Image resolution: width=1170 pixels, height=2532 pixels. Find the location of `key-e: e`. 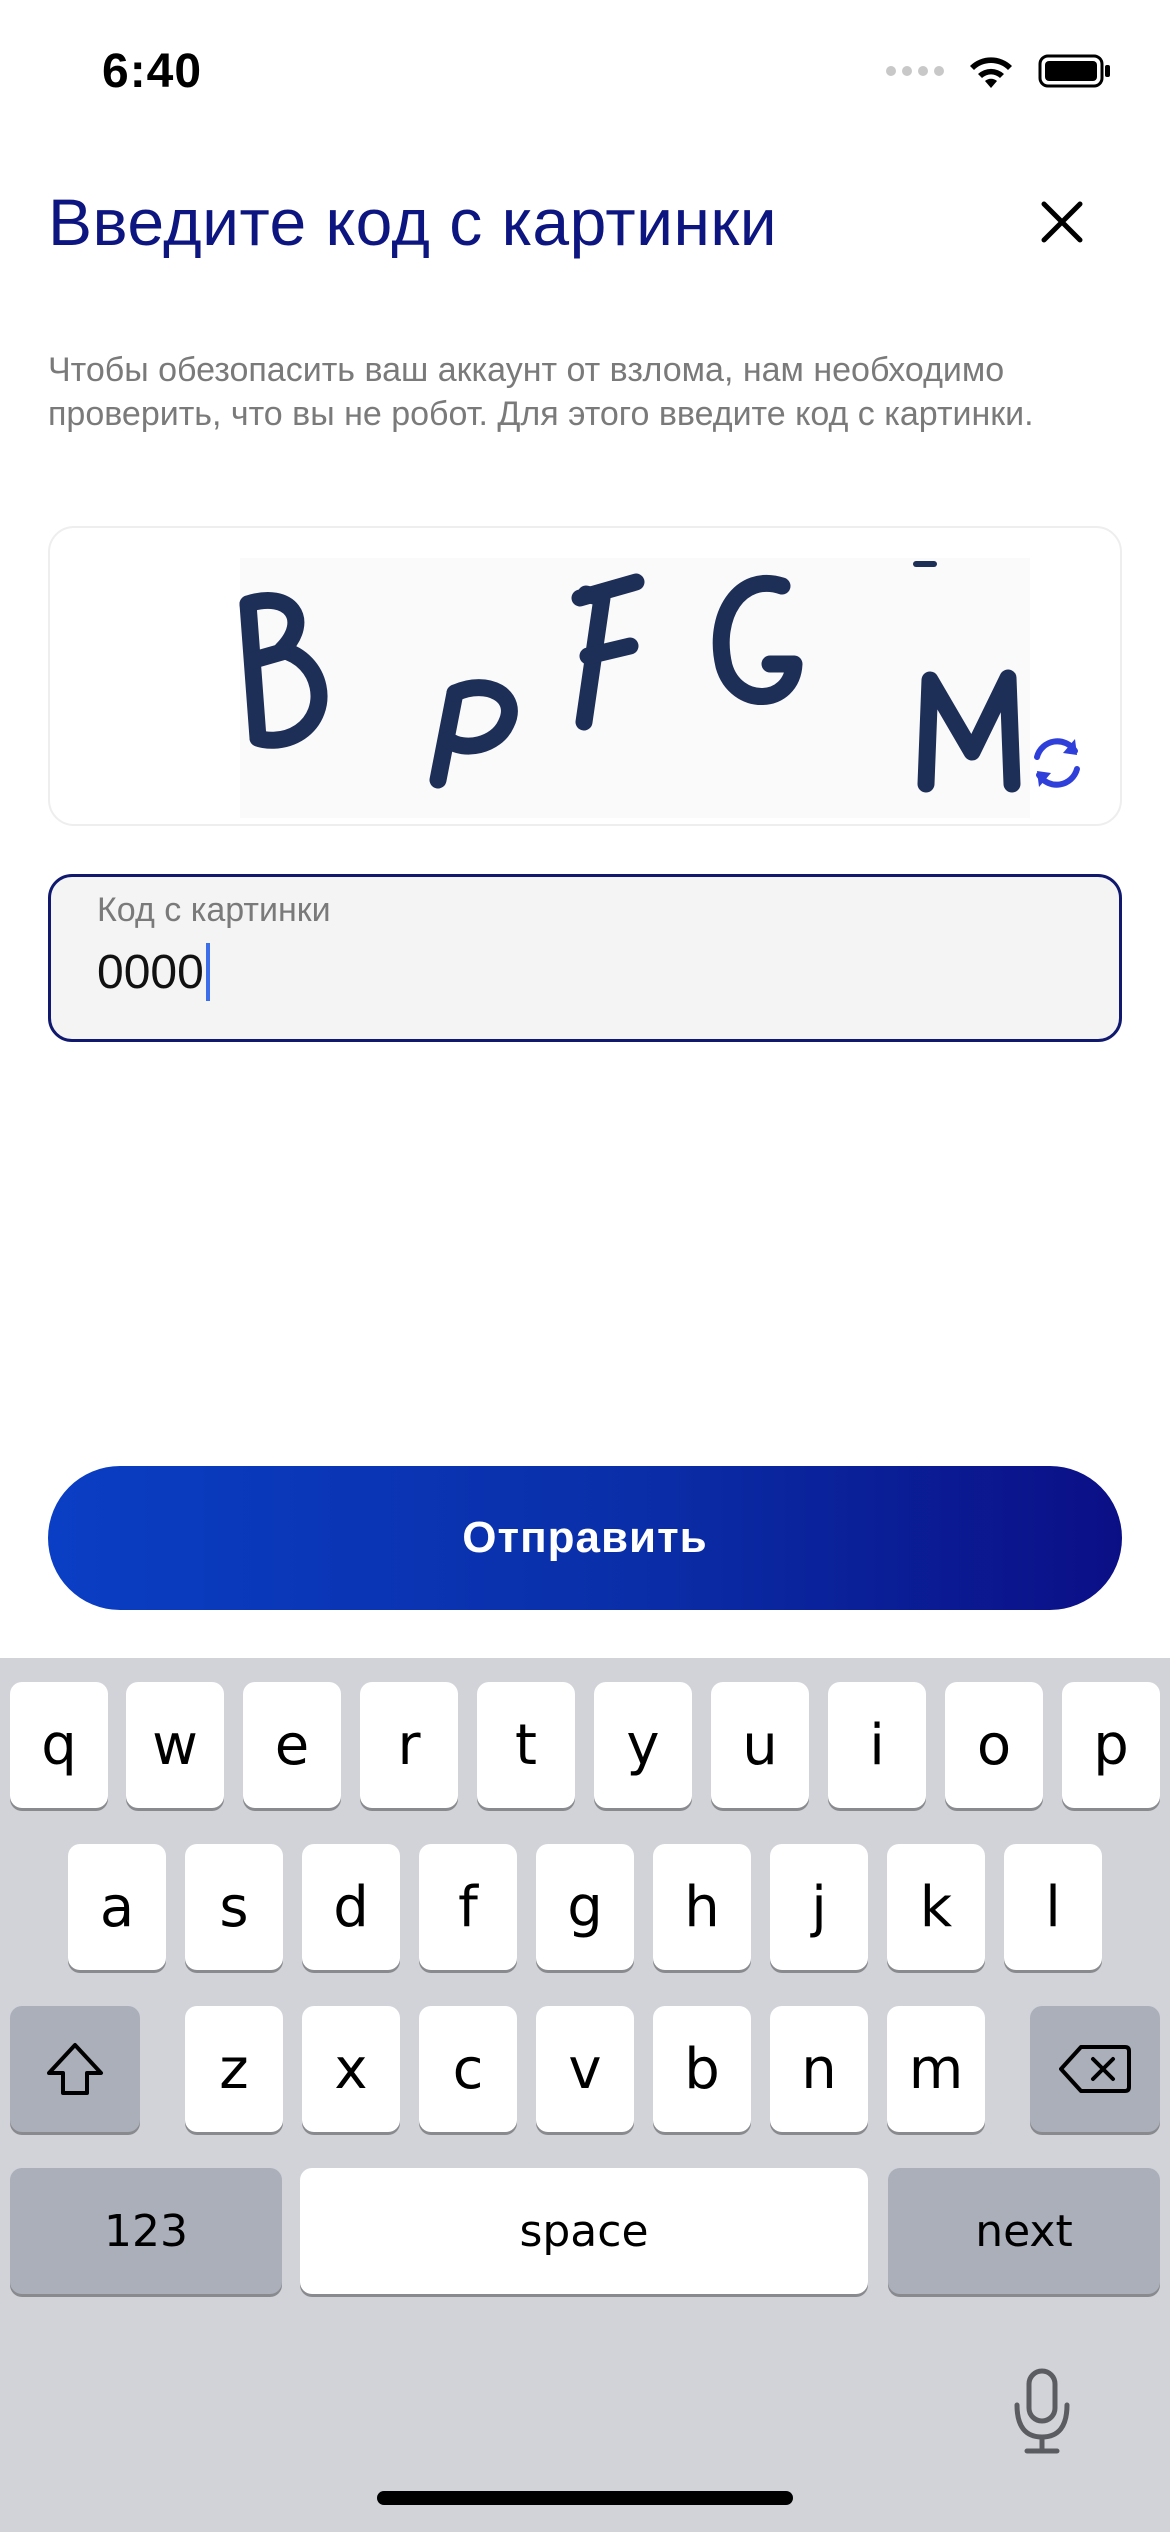

key-e: e is located at coordinates (292, 1745).